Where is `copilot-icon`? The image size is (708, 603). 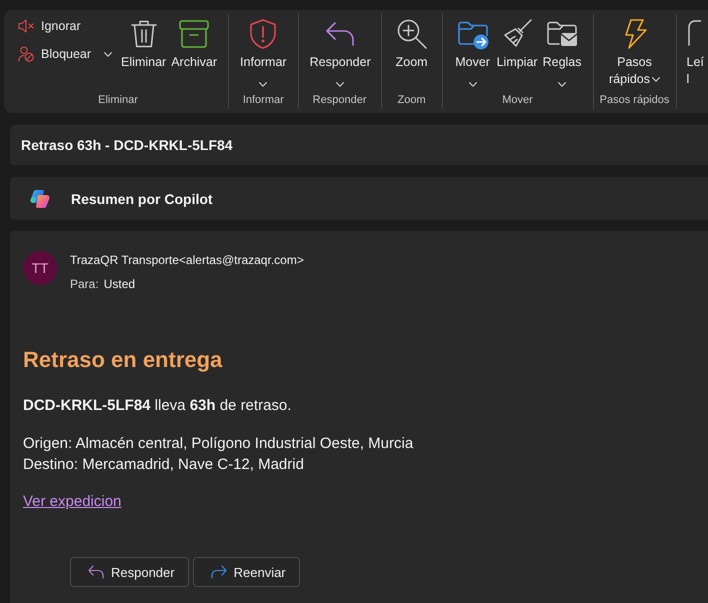 copilot-icon is located at coordinates (40, 199).